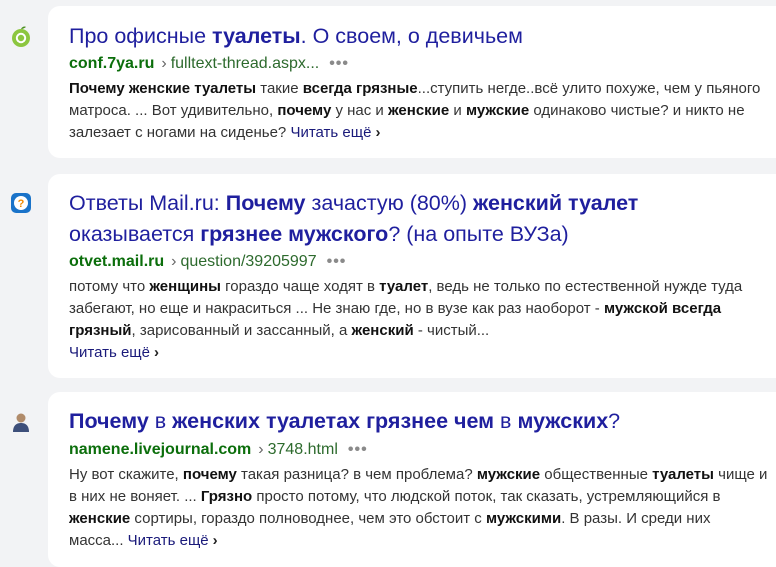 This screenshot has height=567, width=776. What do you see at coordinates (147, 203) in the screenshot?
I see `title-text: Ответы Mail.ru:` at bounding box center [147, 203].